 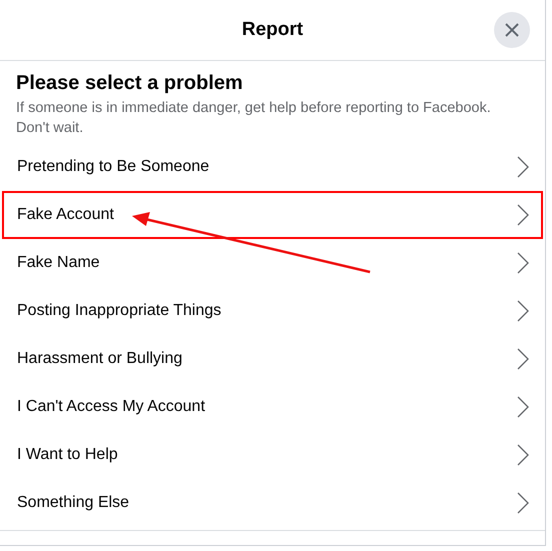 I want to click on close-button, so click(x=512, y=30).